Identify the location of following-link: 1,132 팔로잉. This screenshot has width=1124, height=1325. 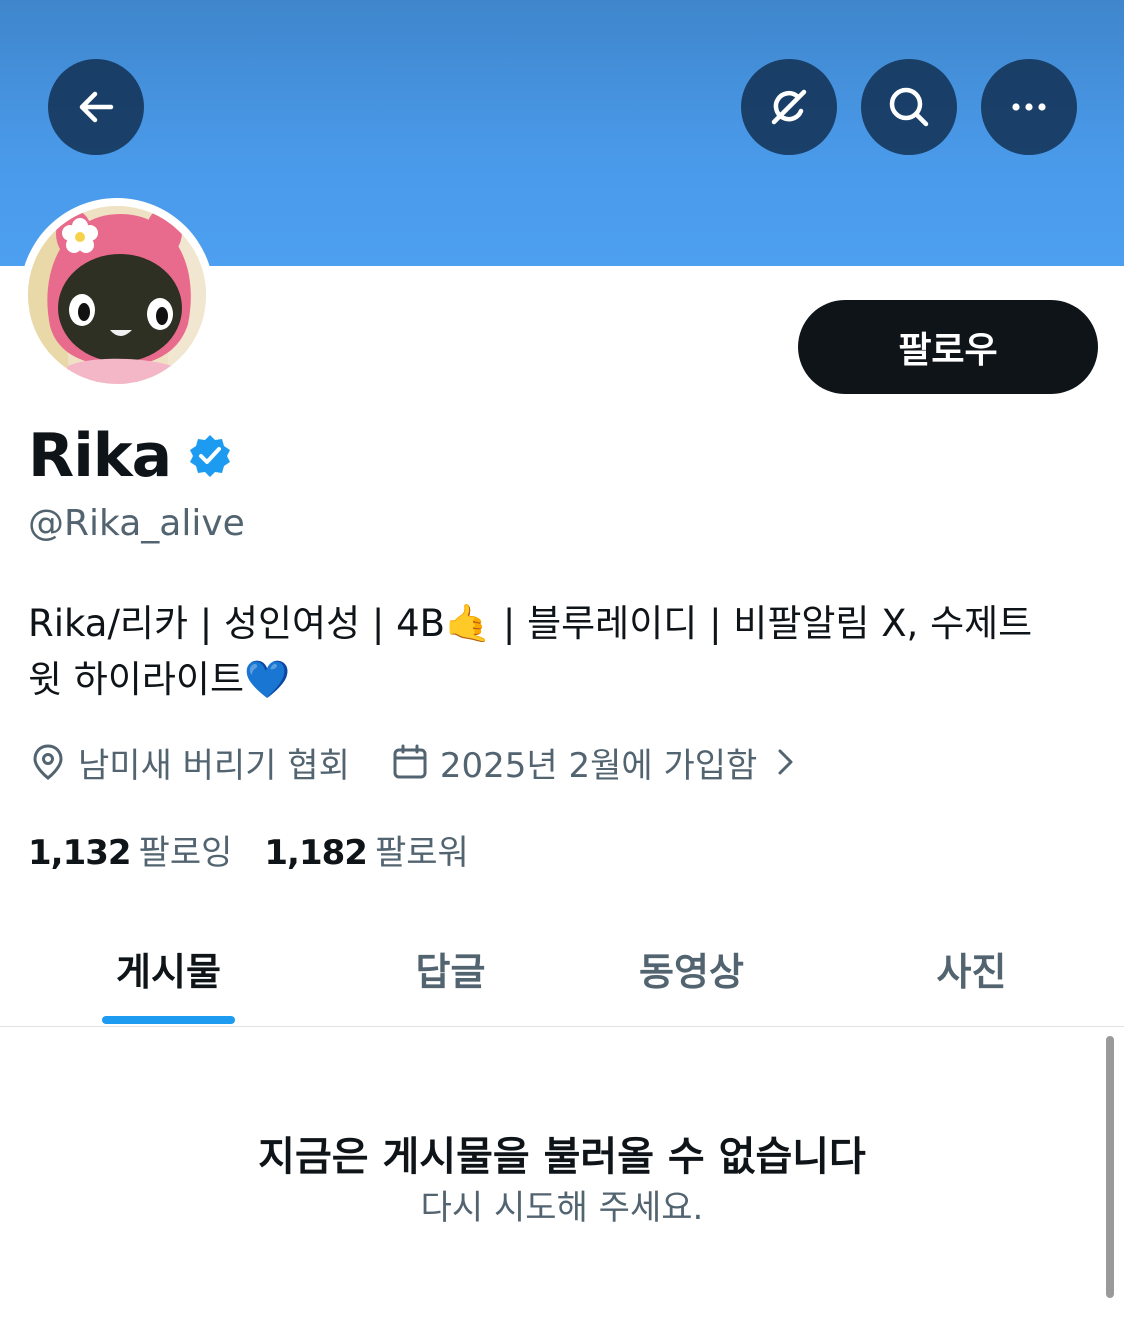
(130, 849).